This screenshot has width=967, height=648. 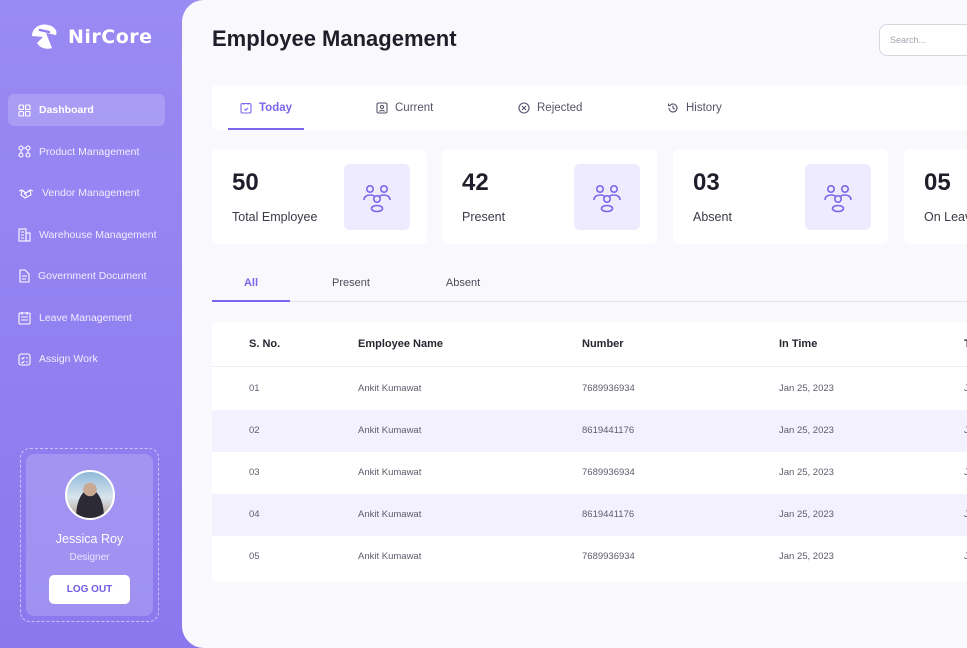 What do you see at coordinates (672, 107) in the screenshot?
I see `history-icon` at bounding box center [672, 107].